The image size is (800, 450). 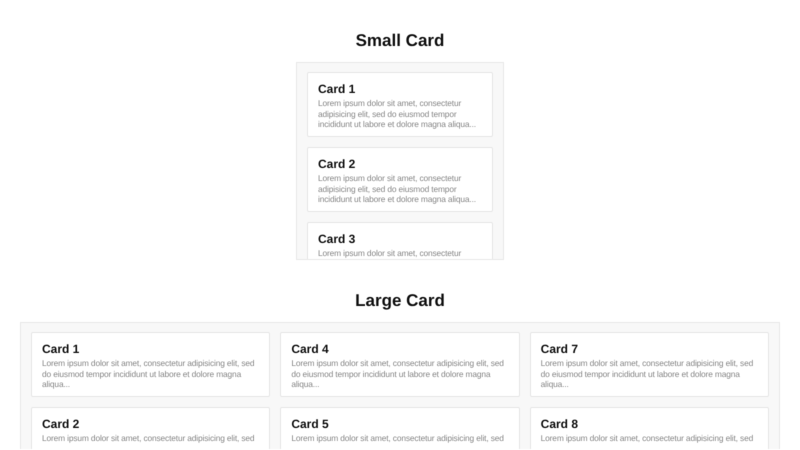 I want to click on card-title: Card 7, so click(x=560, y=349).